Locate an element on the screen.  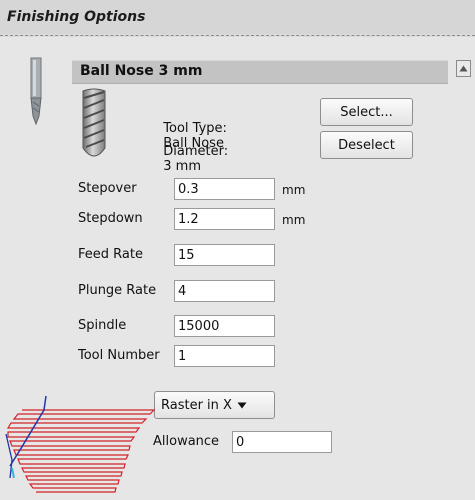
tool-name-bar: Ball Nose 3 mm is located at coordinates (260, 72).